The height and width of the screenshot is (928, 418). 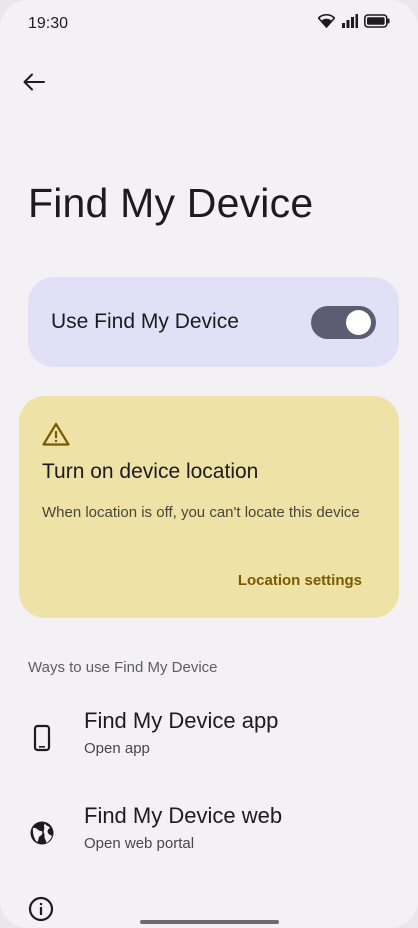 I want to click on status-time: 19:30, so click(x=48, y=23).